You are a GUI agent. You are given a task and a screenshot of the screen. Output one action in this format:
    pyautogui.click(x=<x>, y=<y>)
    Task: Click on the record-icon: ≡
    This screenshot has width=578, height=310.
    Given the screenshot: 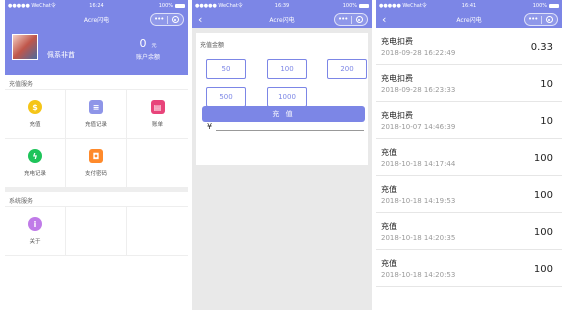 What is the action you would take?
    pyautogui.click(x=96, y=107)
    